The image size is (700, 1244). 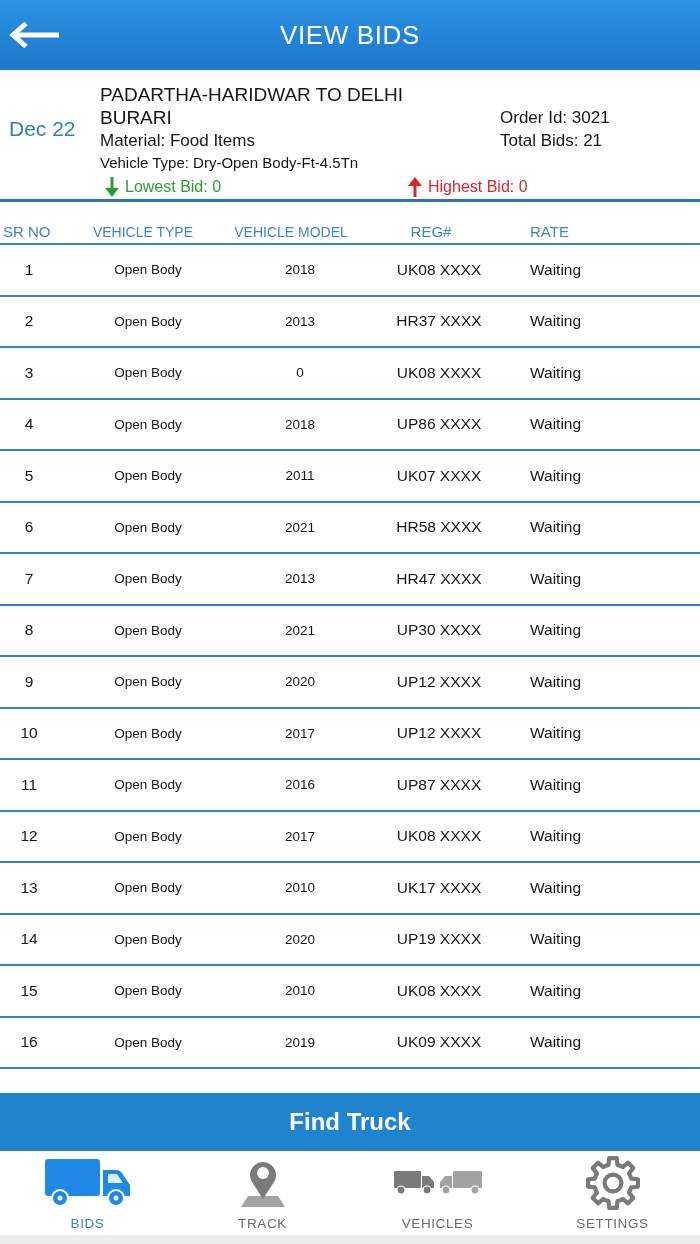 I want to click on vehicle-model-year: 2019, so click(x=299, y=1042).